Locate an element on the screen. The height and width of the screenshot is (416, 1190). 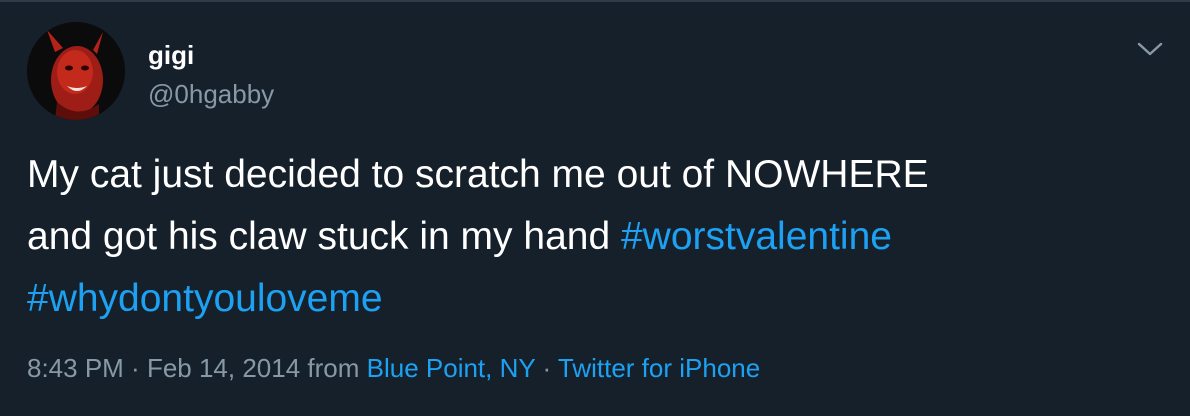
chevron-down-icon is located at coordinates (1150, 49).